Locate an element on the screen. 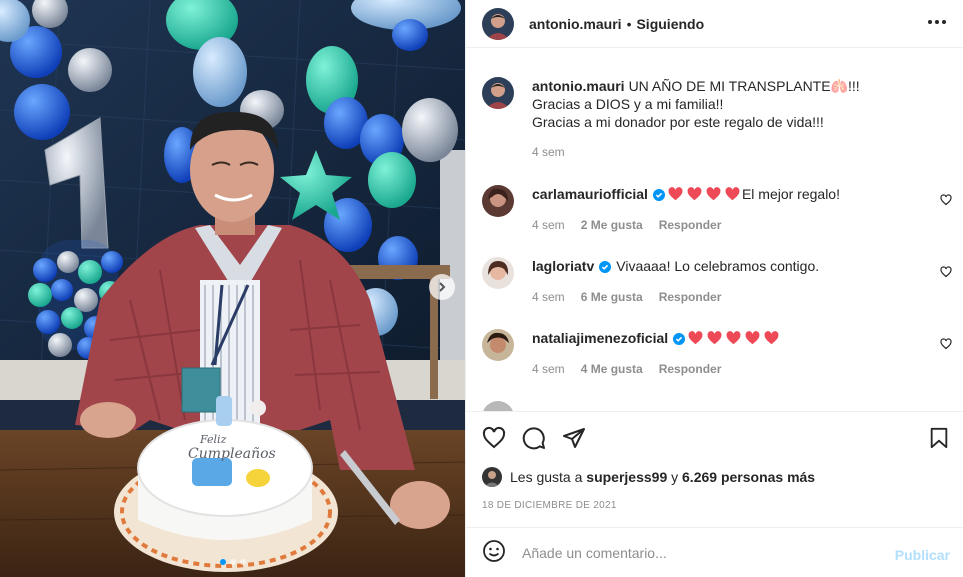  like-button is located at coordinates (494, 438).